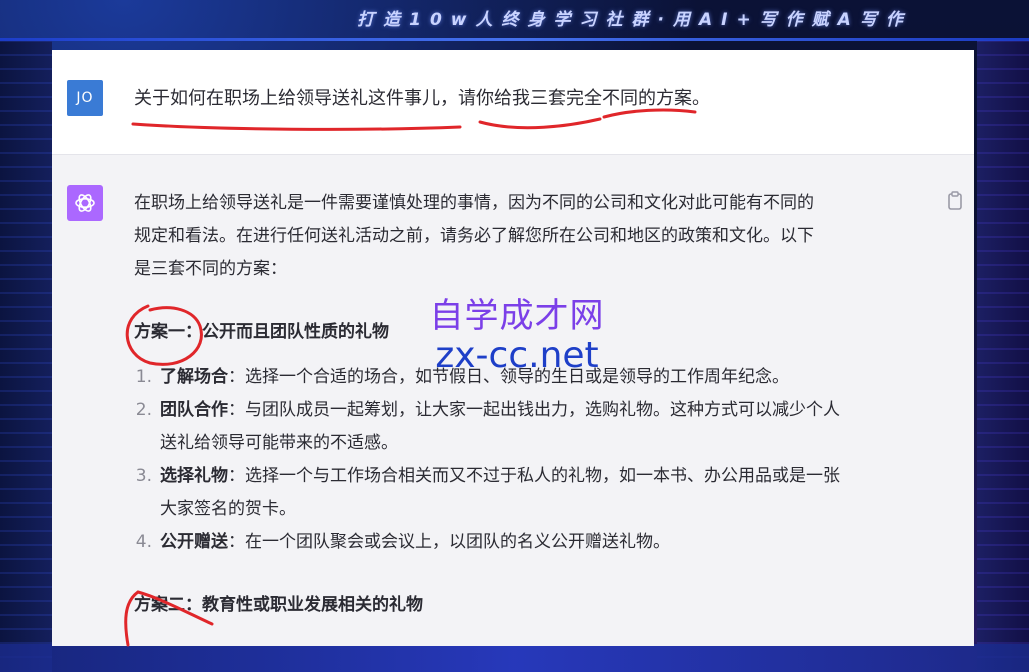  I want to click on list-item-text: ：与团队成员一起筹划，让大家一起出钱出力，选购礼物。这种方式可以减少个人, so click(534, 410).